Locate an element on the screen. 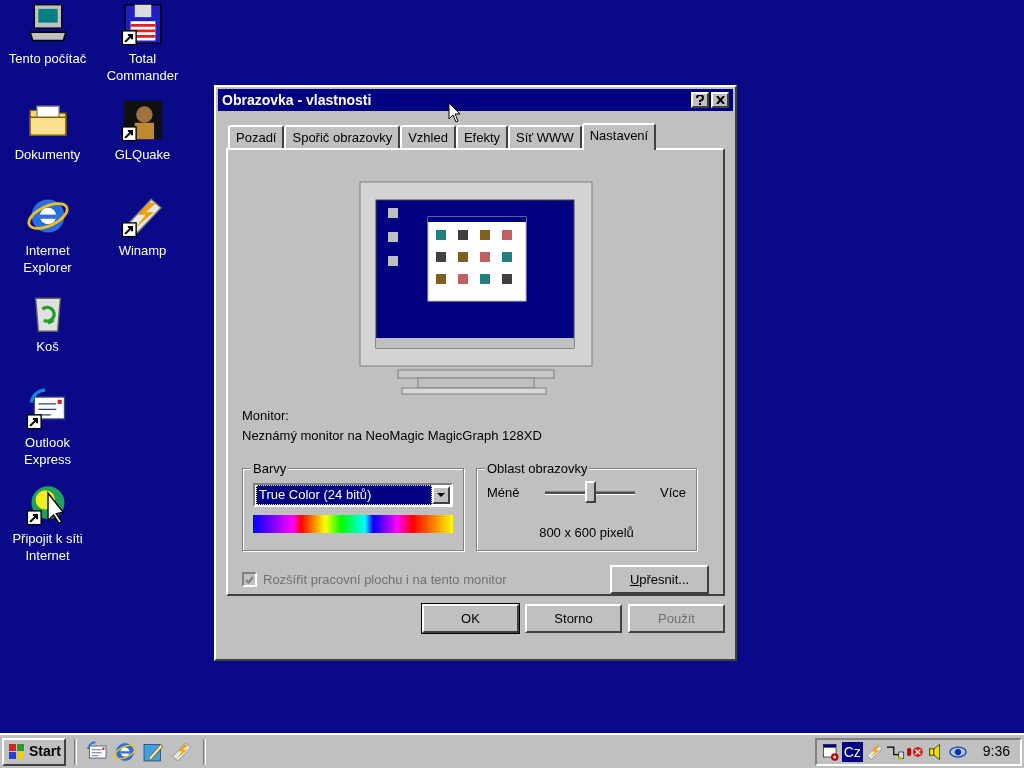 This screenshot has width=1024, height=768. tab: Vzhled is located at coordinates (428, 136).